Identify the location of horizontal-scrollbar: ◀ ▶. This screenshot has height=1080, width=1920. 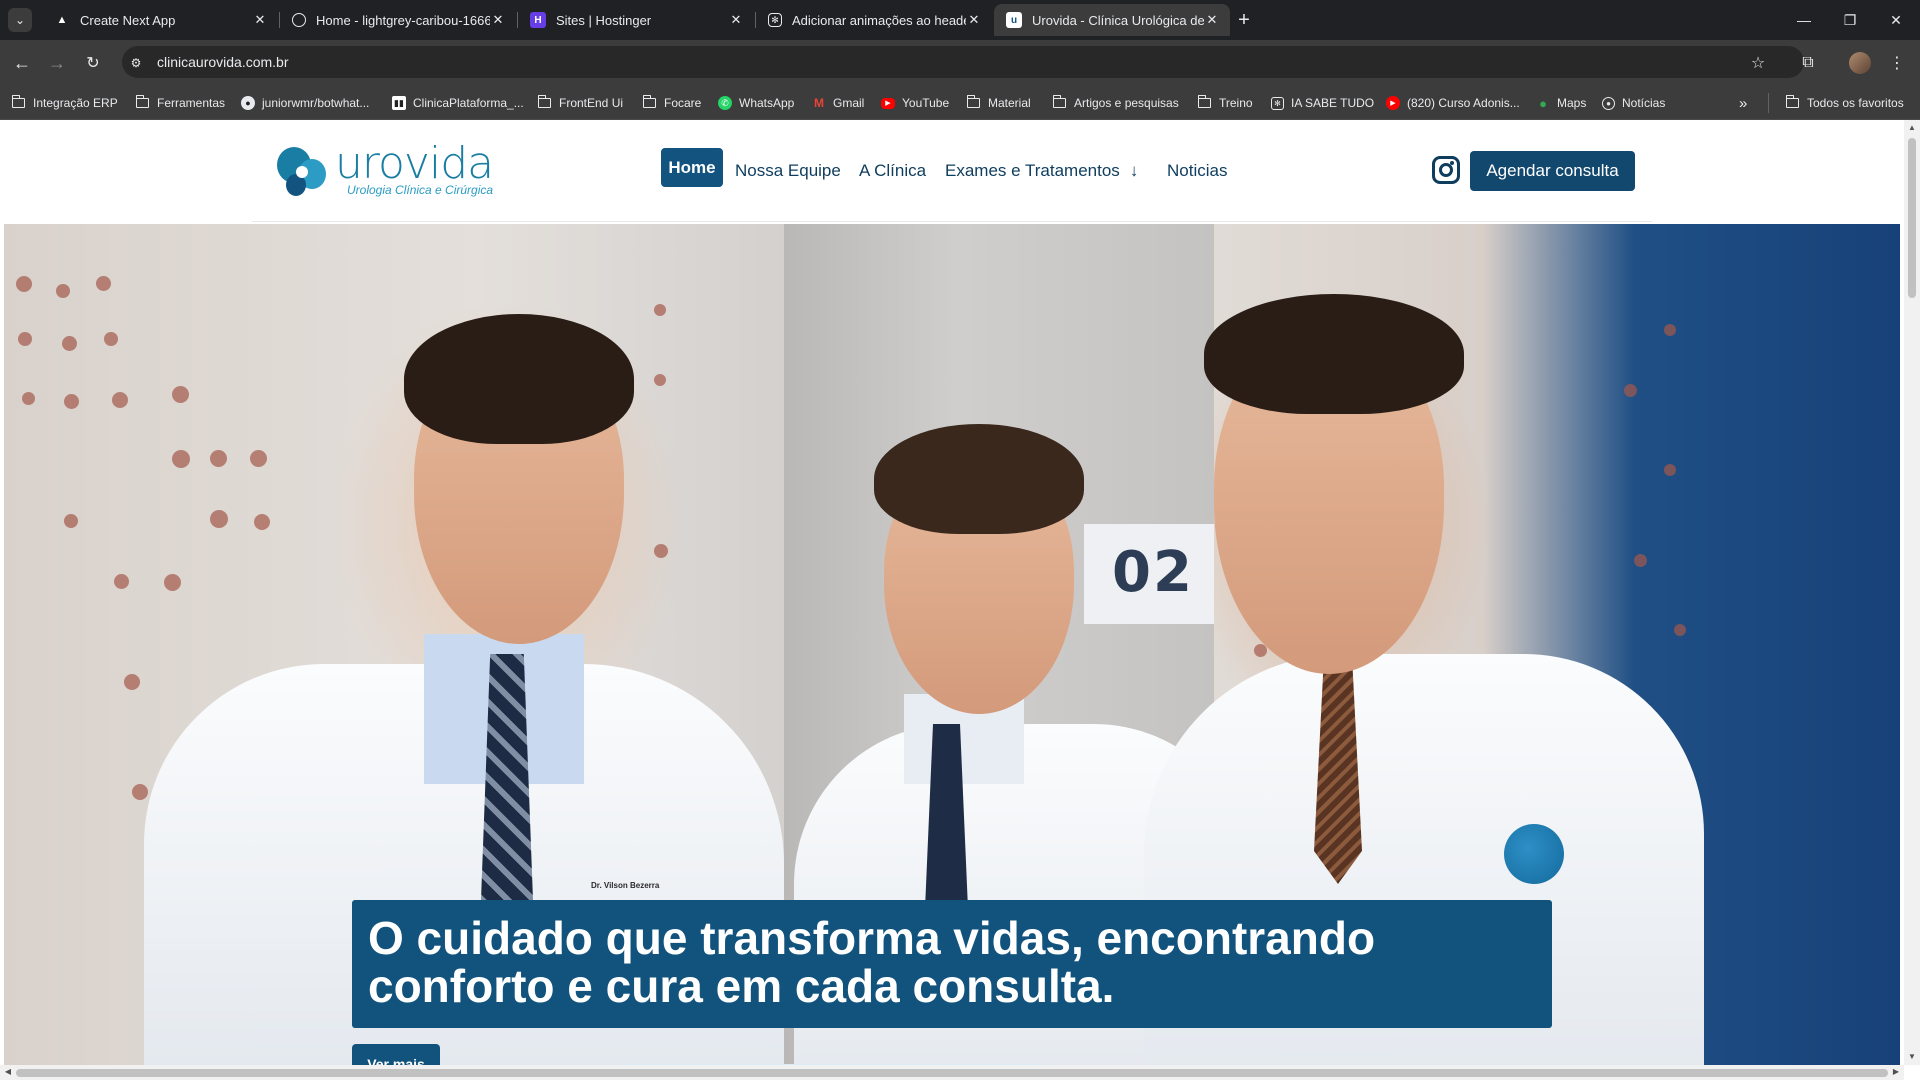
(952, 1072).